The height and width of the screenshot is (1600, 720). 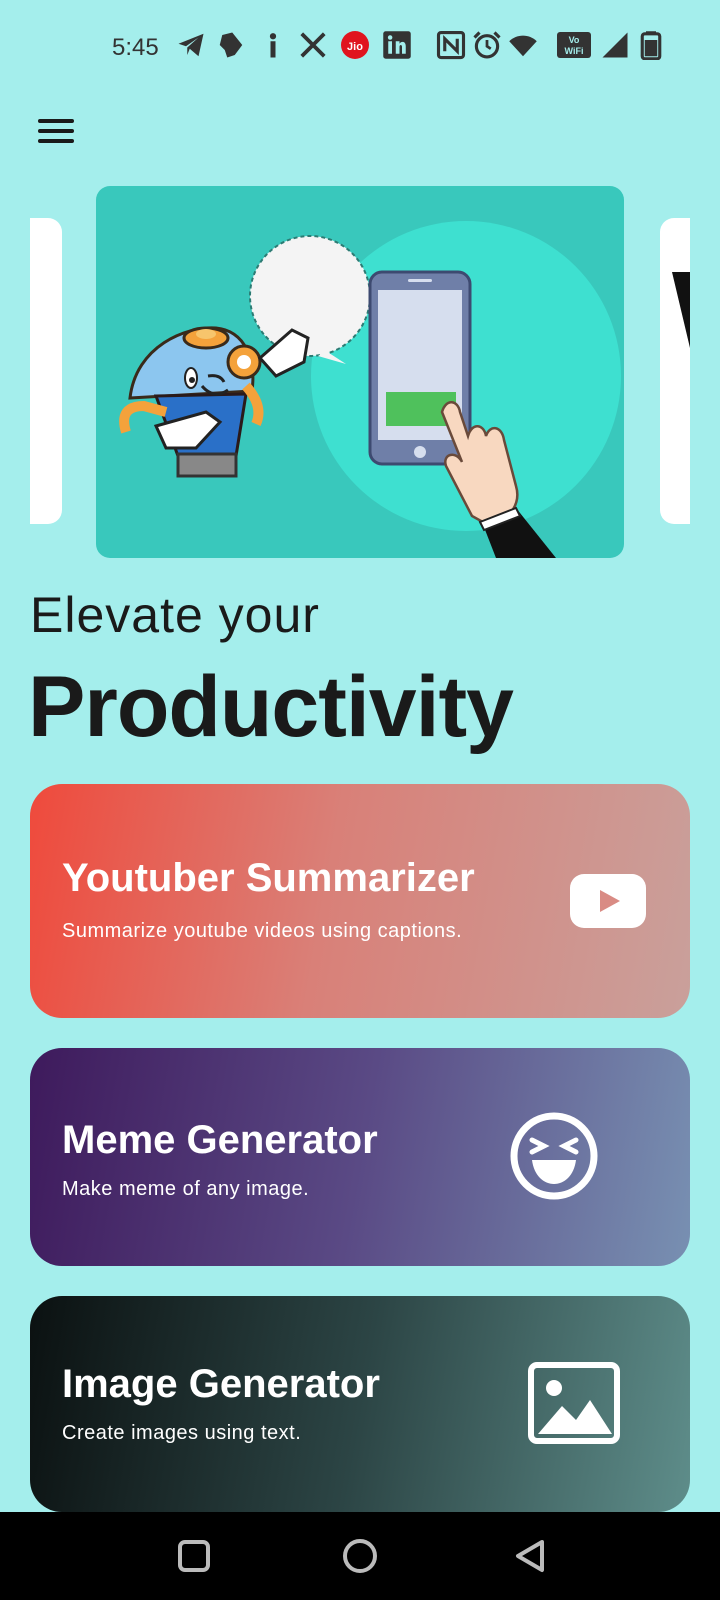 What do you see at coordinates (574, 1403) in the screenshot?
I see `image-icon` at bounding box center [574, 1403].